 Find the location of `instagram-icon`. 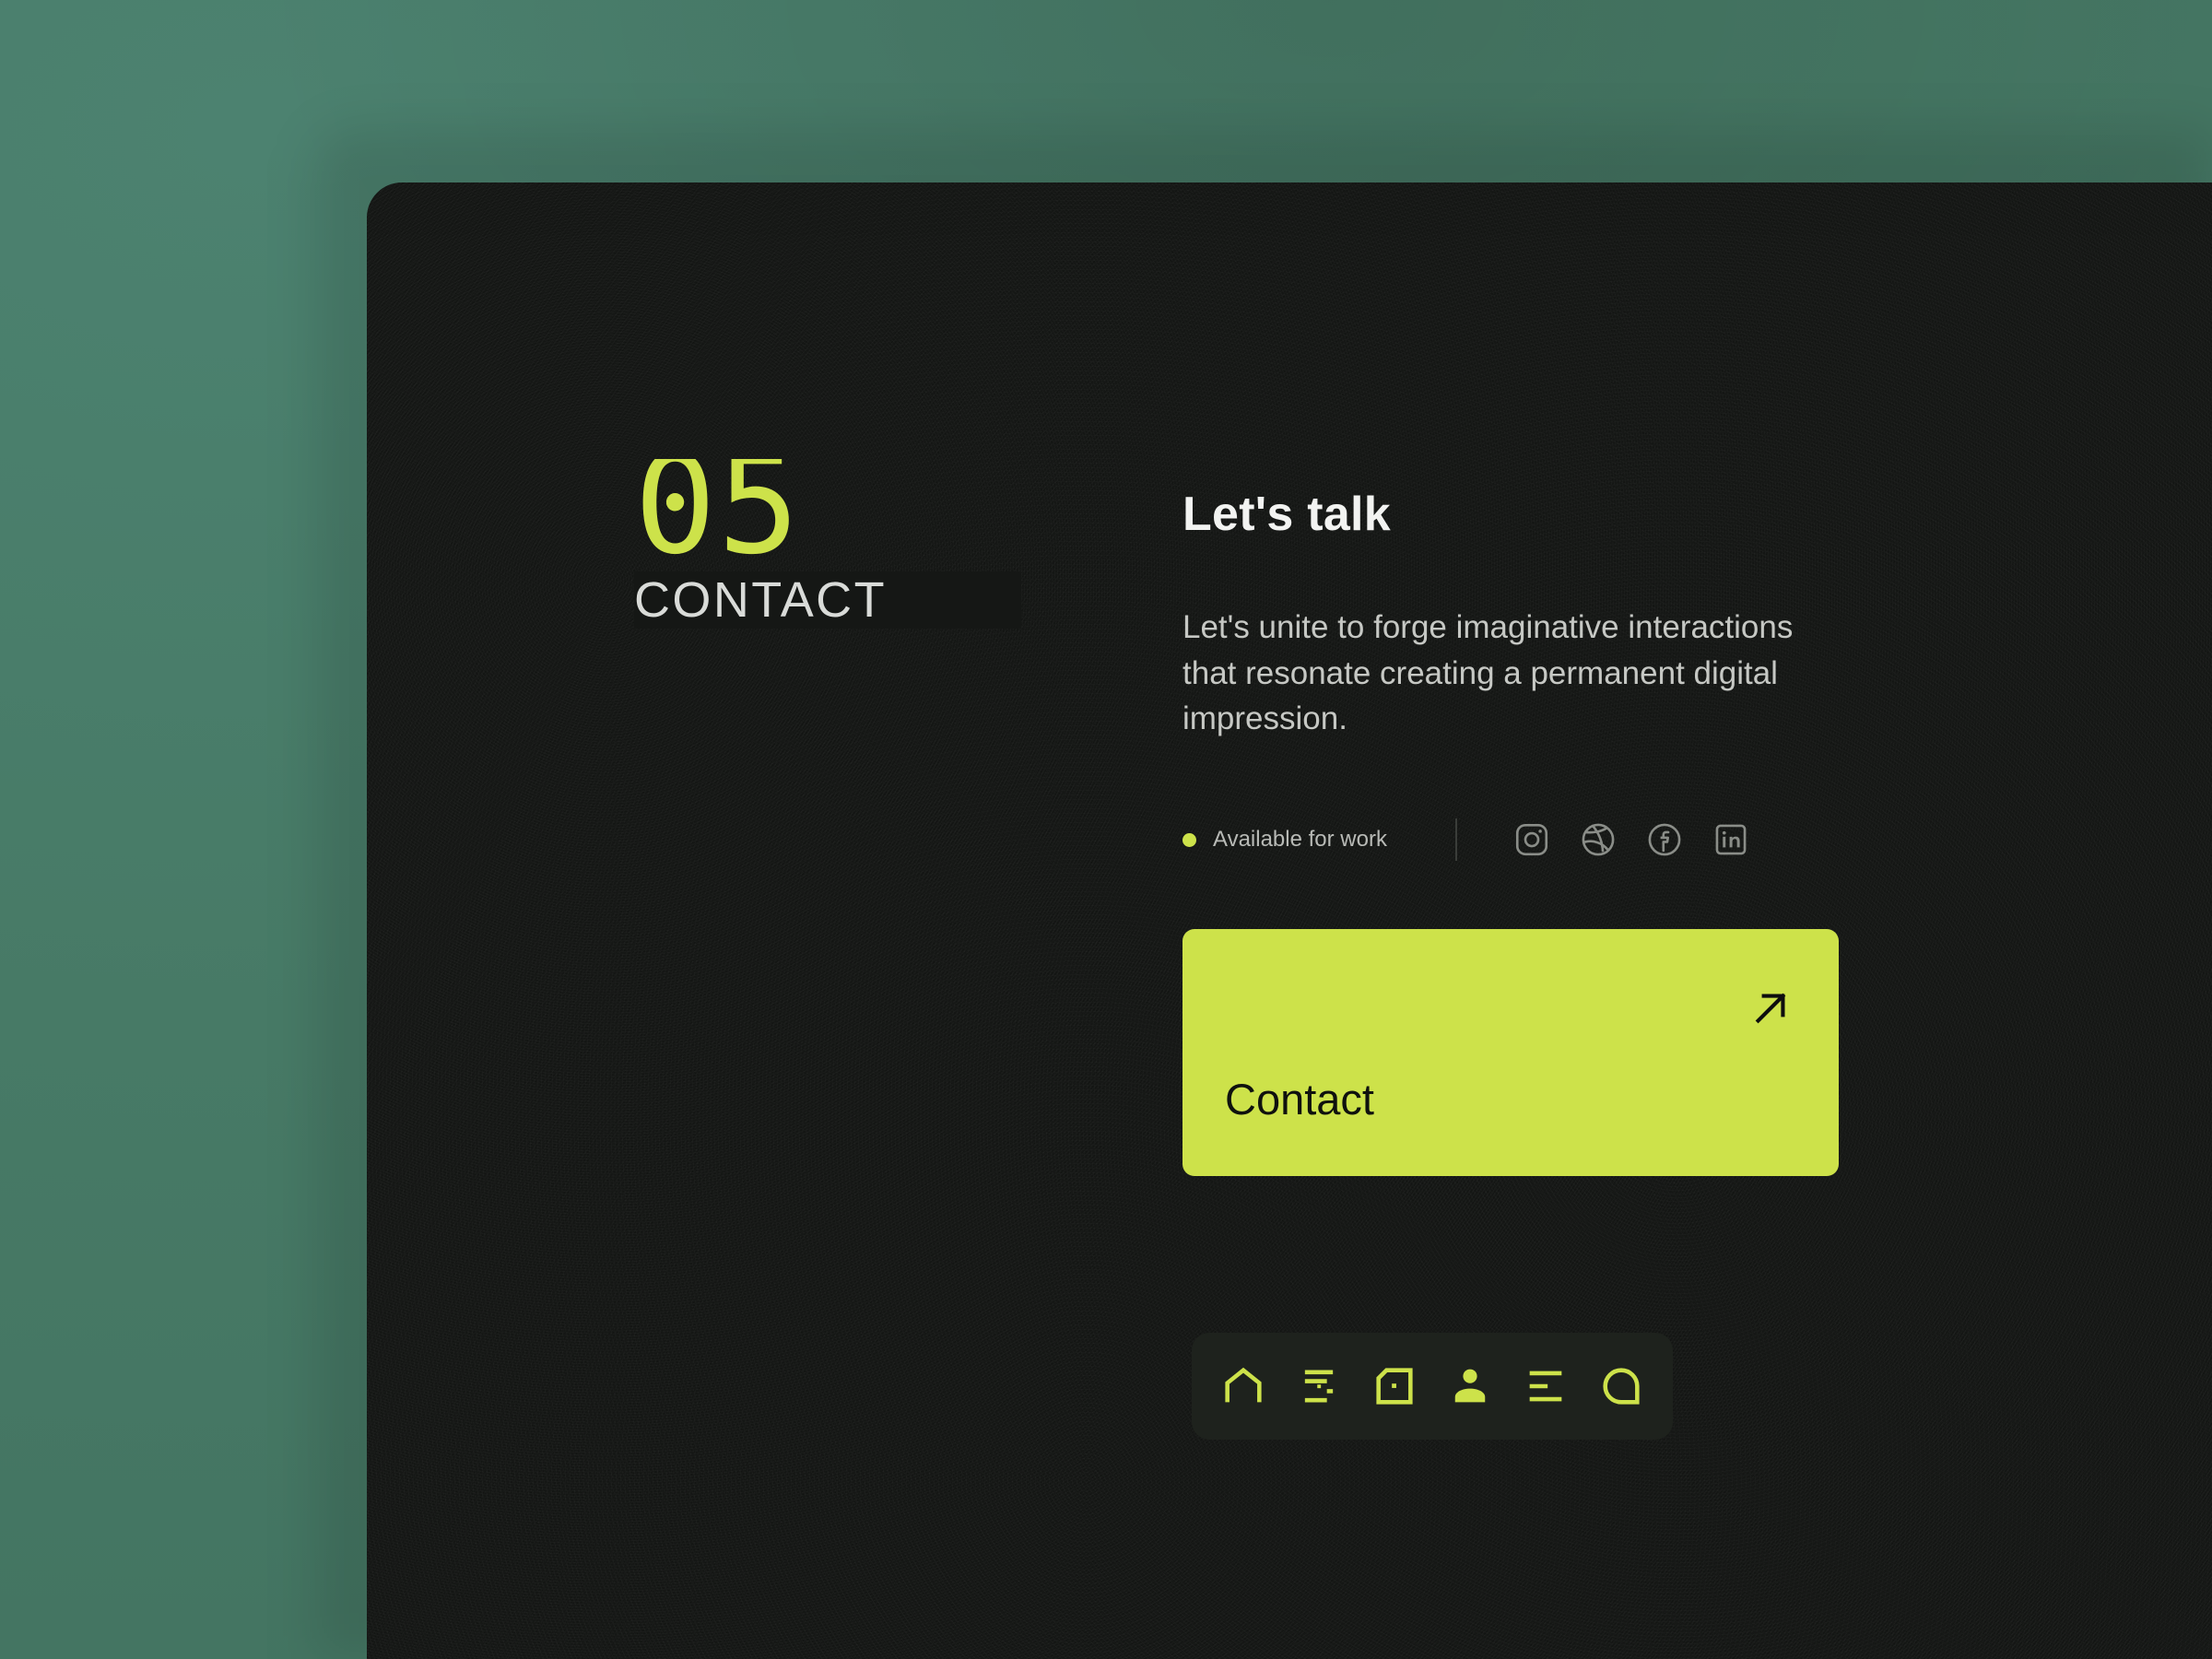

instagram-icon is located at coordinates (1531, 839).